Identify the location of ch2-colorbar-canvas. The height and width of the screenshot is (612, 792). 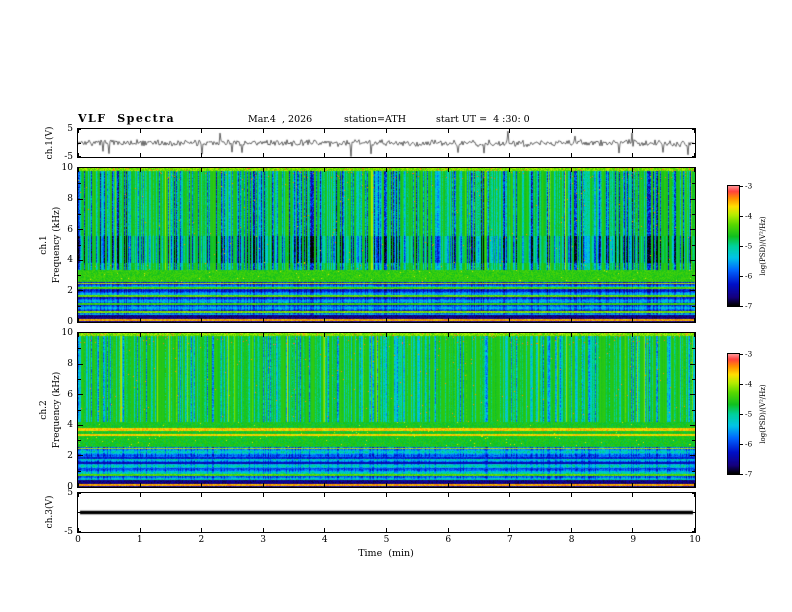
(733, 414).